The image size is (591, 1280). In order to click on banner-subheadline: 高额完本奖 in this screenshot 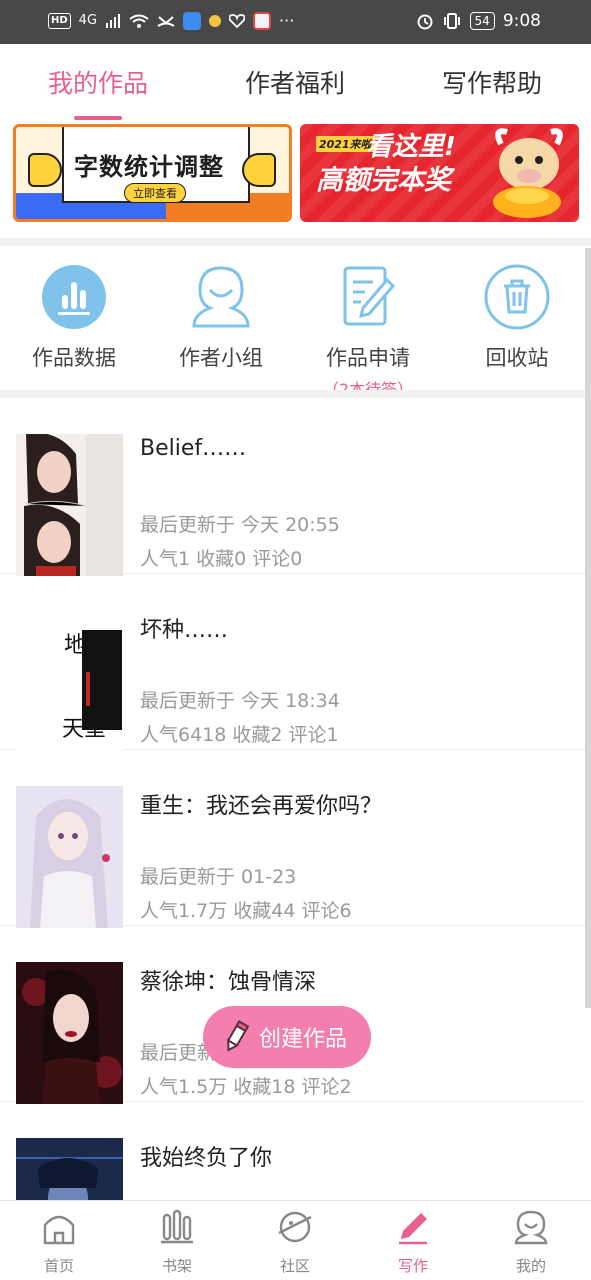, I will do `click(383, 180)`.